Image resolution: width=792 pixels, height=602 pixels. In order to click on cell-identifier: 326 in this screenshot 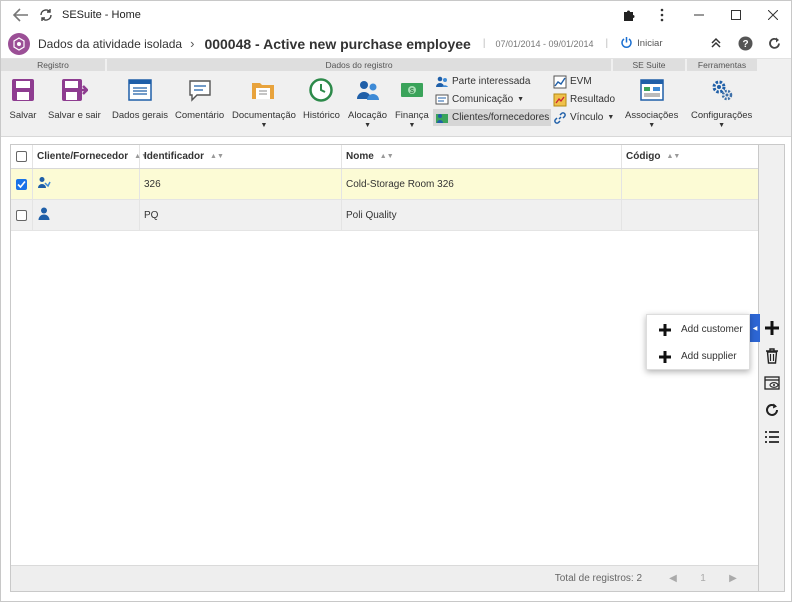, I will do `click(241, 184)`.